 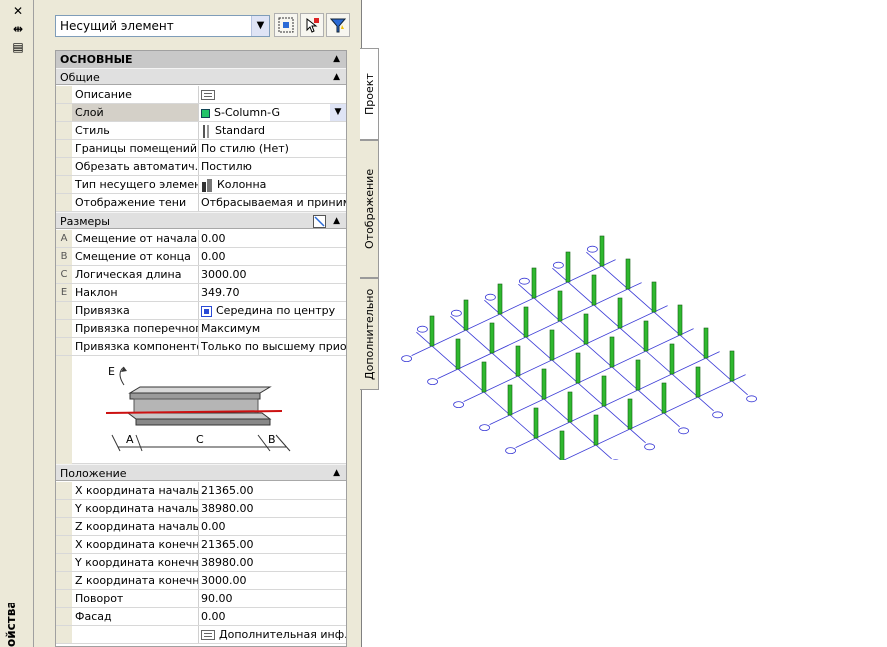 I want to click on layer-select: S-Column-G ▼, so click(x=272, y=112).